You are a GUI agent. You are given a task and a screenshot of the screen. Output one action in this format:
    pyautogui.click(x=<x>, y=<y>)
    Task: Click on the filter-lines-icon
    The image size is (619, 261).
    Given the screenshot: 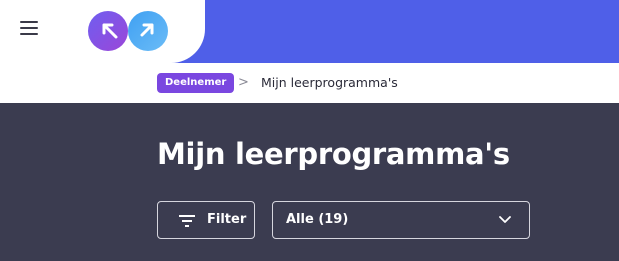 What is the action you would take?
    pyautogui.click(x=187, y=221)
    